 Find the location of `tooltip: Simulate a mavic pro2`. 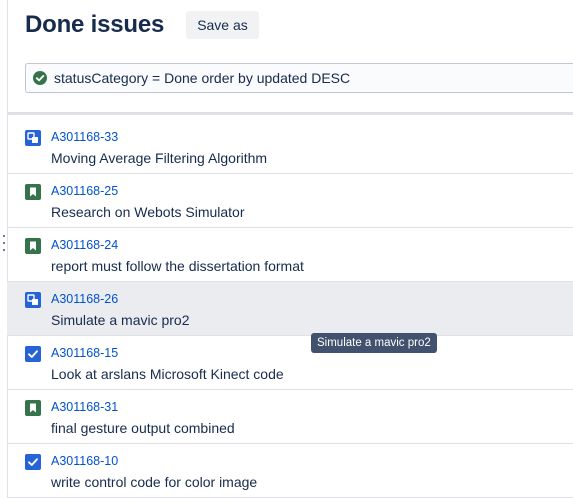

tooltip: Simulate a mavic pro2 is located at coordinates (374, 343).